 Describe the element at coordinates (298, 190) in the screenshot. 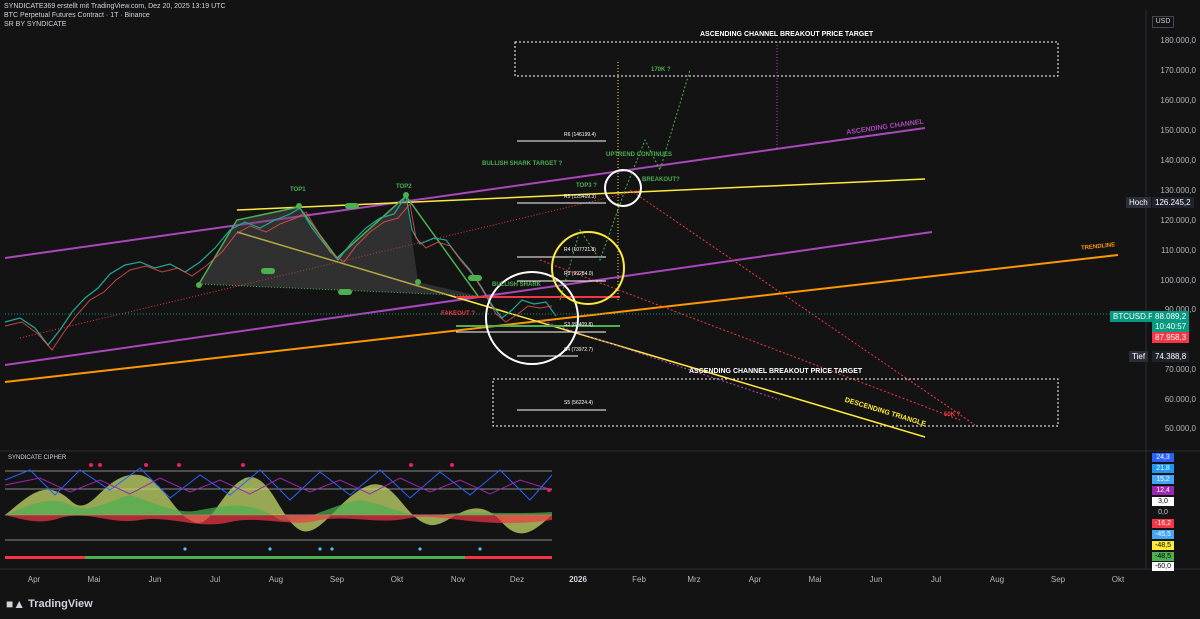

I see `ann-top1: TOP1` at that location.